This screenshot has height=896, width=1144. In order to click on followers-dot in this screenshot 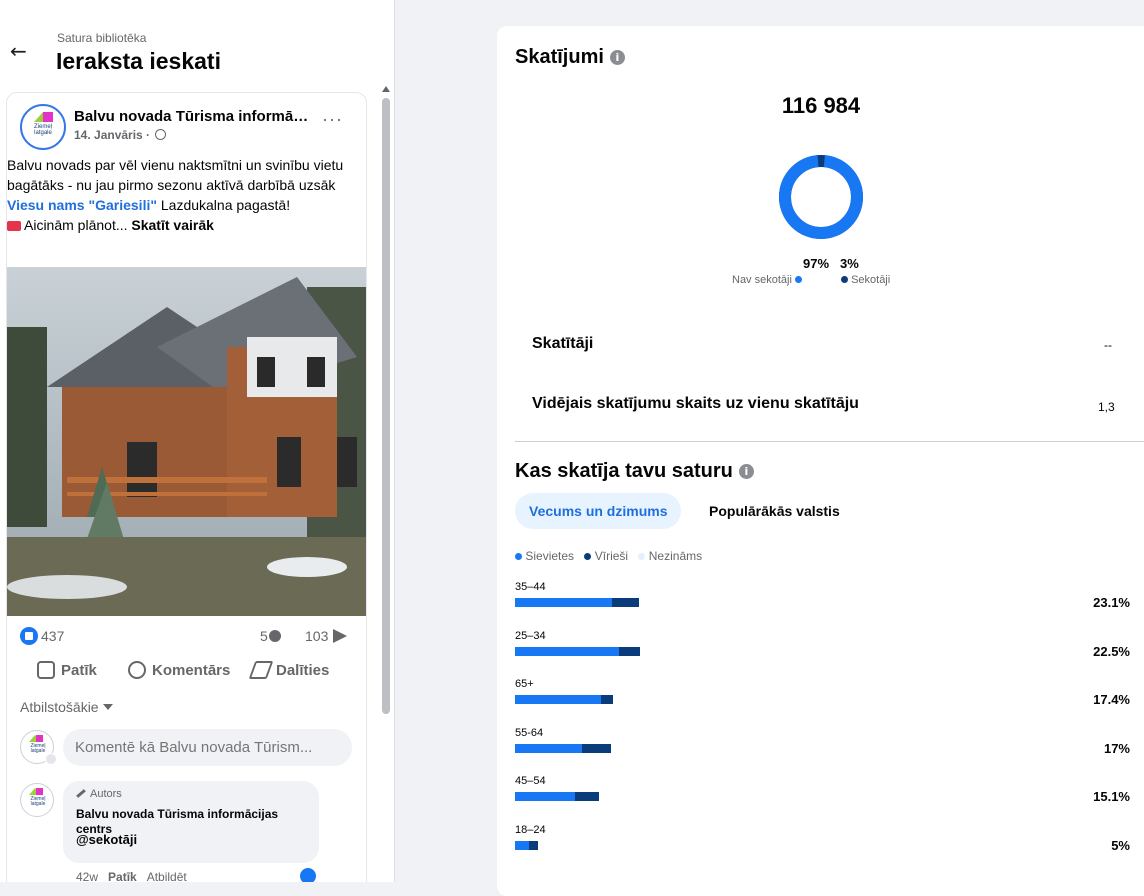, I will do `click(844, 279)`.